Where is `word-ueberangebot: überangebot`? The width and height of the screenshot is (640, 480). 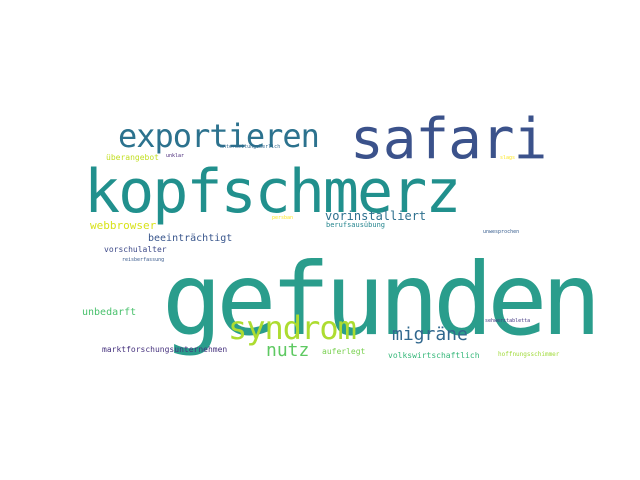 word-ueberangebot: überangebot is located at coordinates (132, 157).